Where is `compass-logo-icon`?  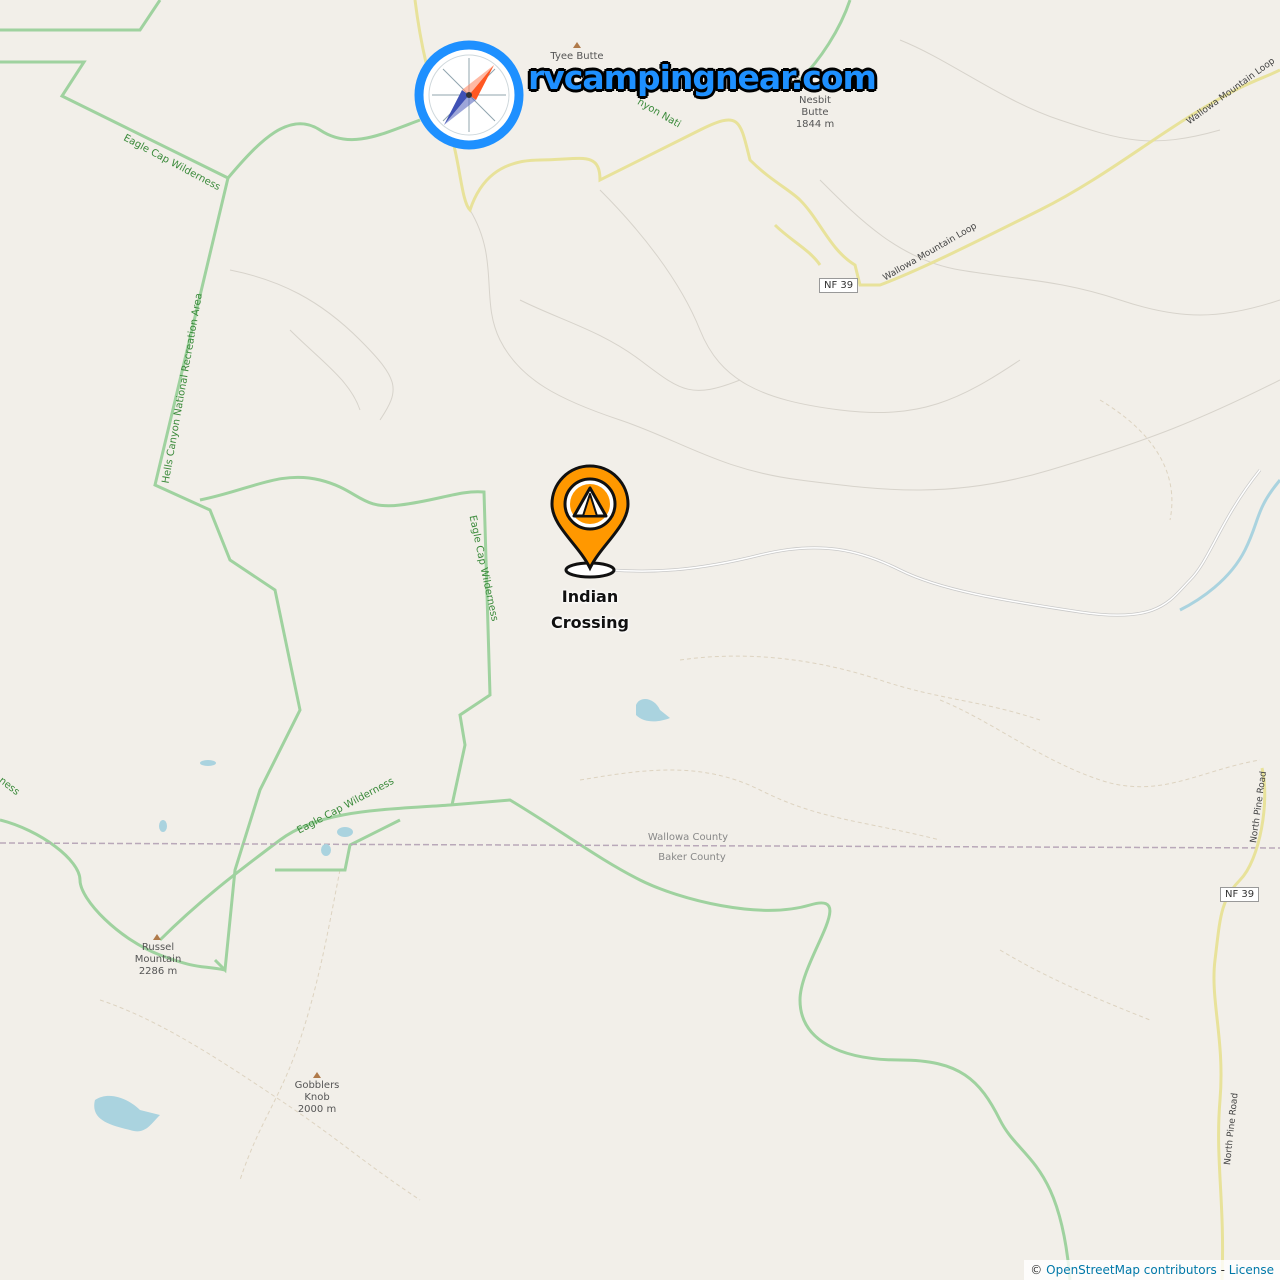 compass-logo-icon is located at coordinates (469, 95).